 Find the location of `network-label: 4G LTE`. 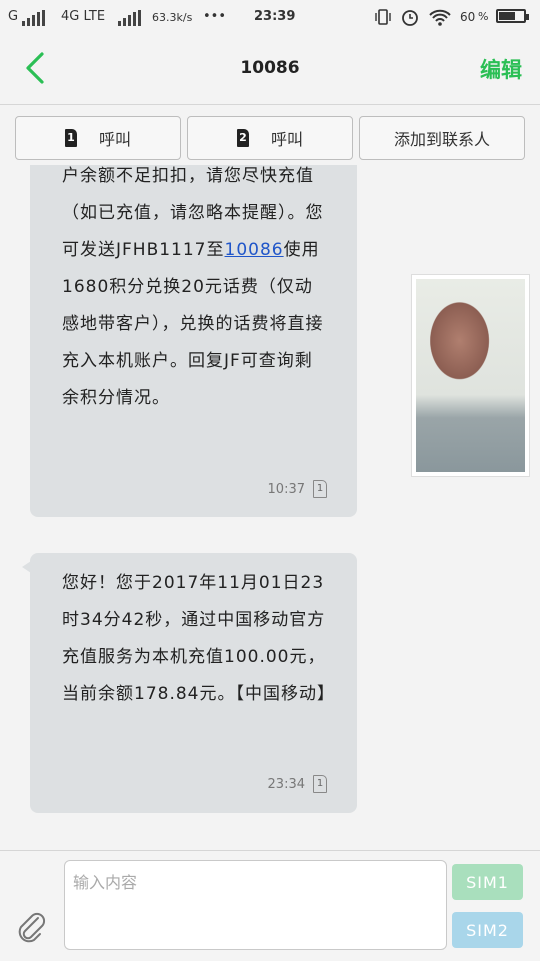

network-label: 4G LTE is located at coordinates (83, 16).